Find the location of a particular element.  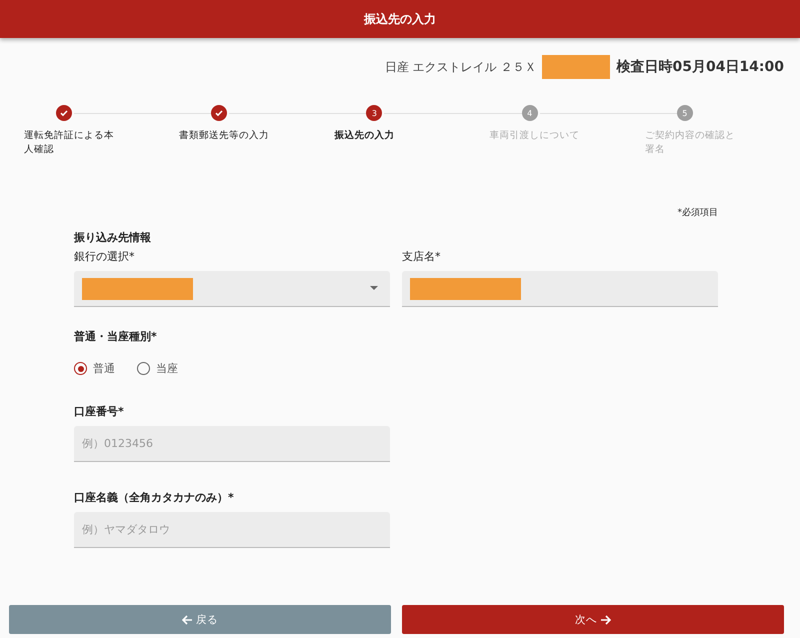

next-button: 次へ is located at coordinates (593, 619).